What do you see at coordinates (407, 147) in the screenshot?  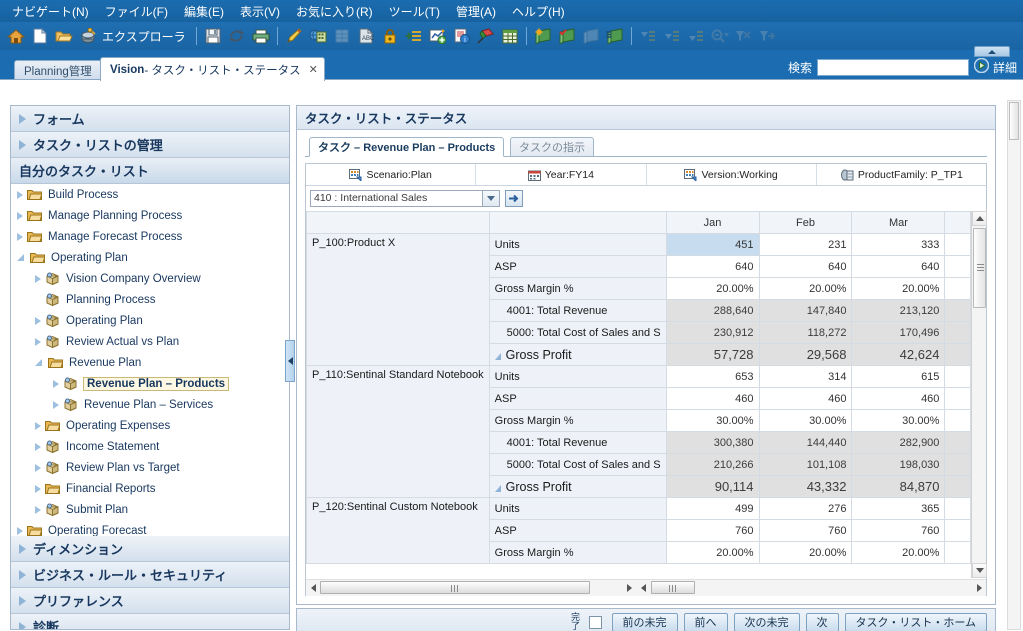 I see `tab-task-revenue-plan-products: タスク – Revenue Plan – Products` at bounding box center [407, 147].